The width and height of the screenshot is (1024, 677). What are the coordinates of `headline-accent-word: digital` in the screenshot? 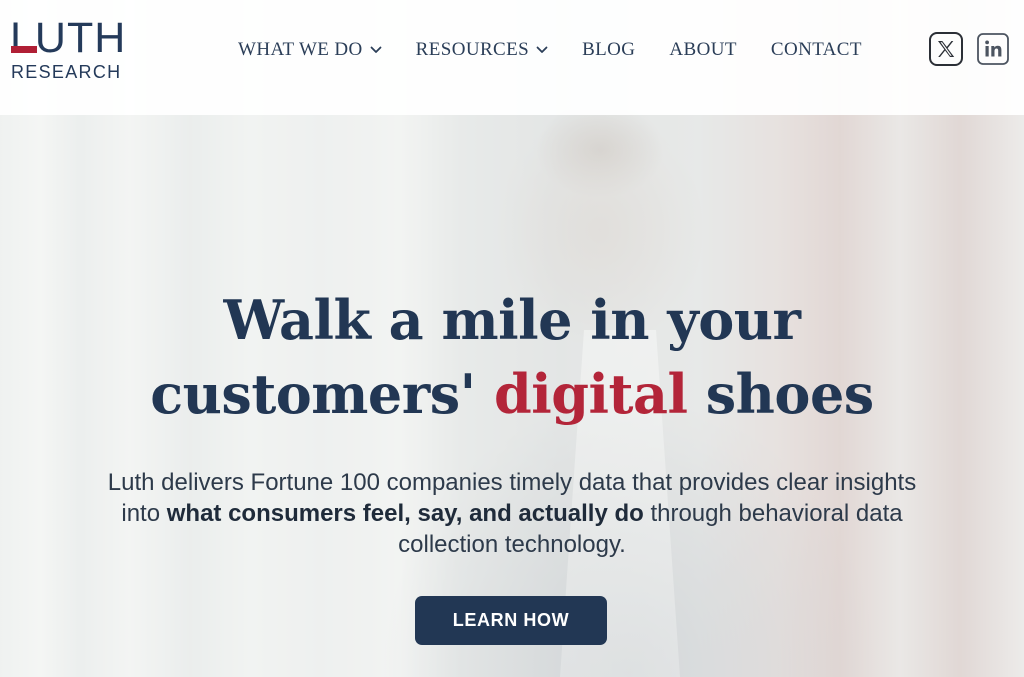 It's located at (590, 394).